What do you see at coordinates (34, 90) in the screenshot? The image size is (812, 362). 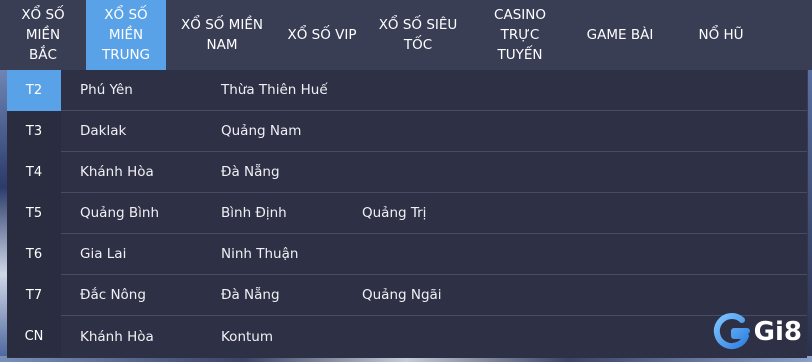 I see `day-label: T2` at bounding box center [34, 90].